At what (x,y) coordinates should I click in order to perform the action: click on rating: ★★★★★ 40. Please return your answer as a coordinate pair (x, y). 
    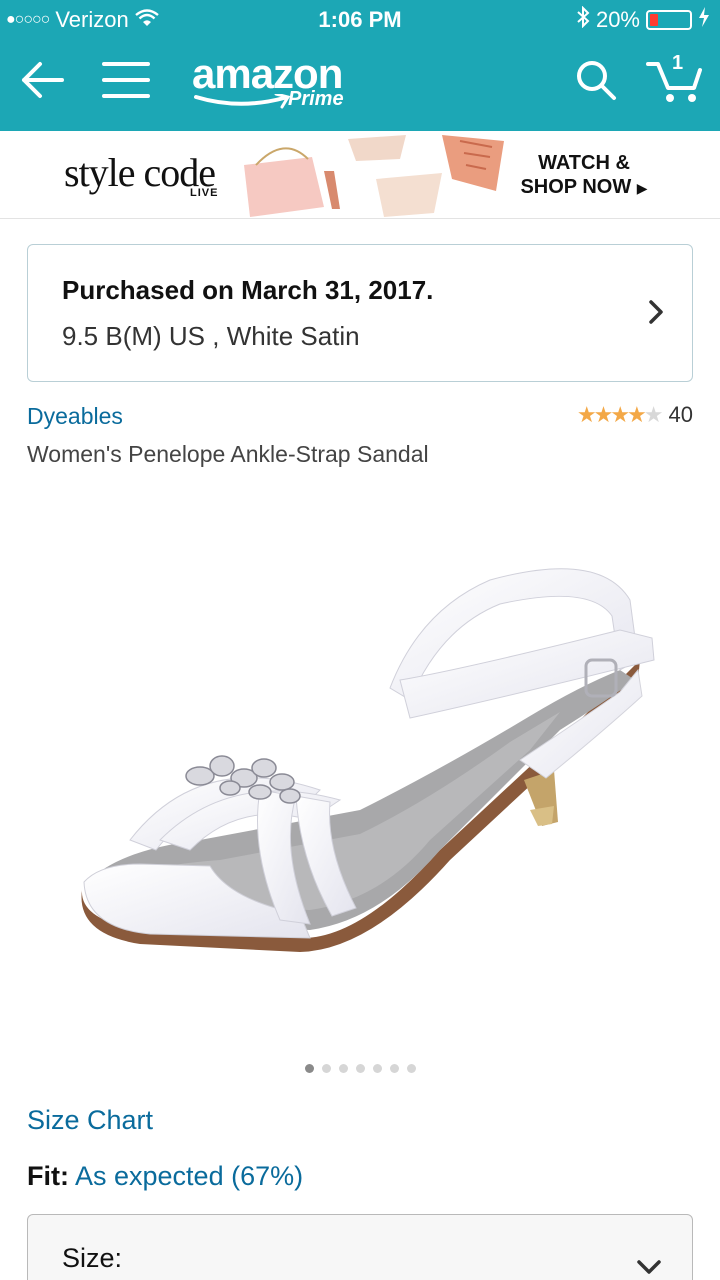
    Looking at the image, I should click on (635, 415).